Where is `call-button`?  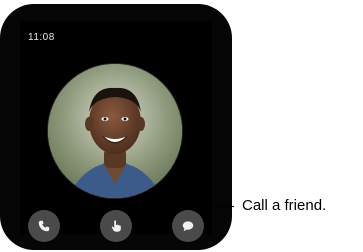
call-button is located at coordinates (44, 226).